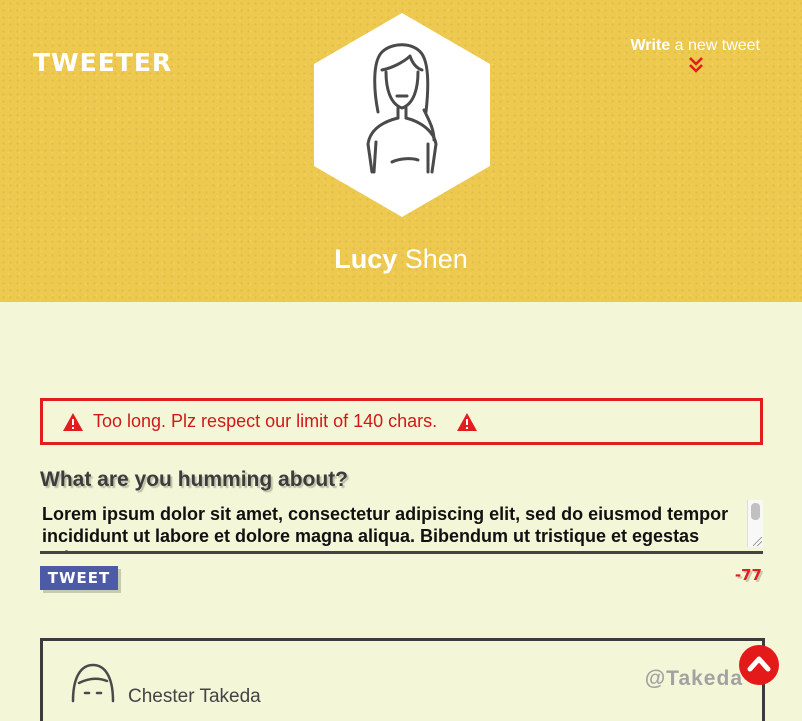 The width and height of the screenshot is (802, 721). What do you see at coordinates (755, 523) in the screenshot?
I see `textarea-scrollbar` at bounding box center [755, 523].